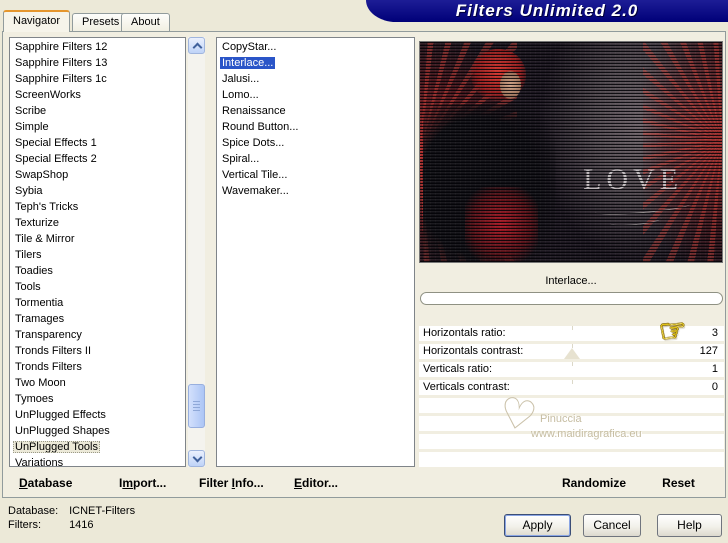  Describe the element at coordinates (62, 431) in the screenshot. I see `category-item-label: UnPlugged Shapes` at that location.